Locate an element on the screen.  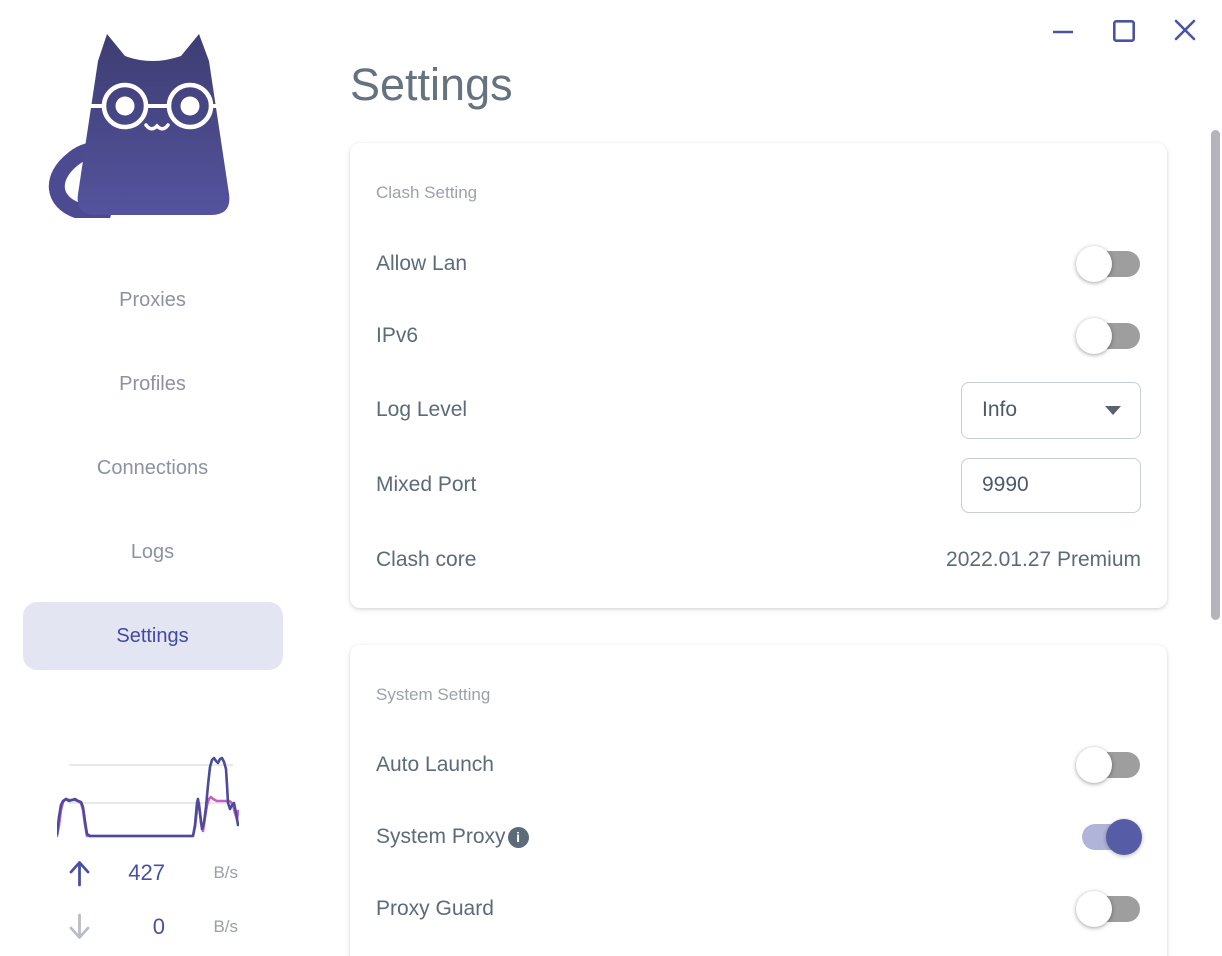
upload-rate-unit: B/s is located at coordinates (225, 872).